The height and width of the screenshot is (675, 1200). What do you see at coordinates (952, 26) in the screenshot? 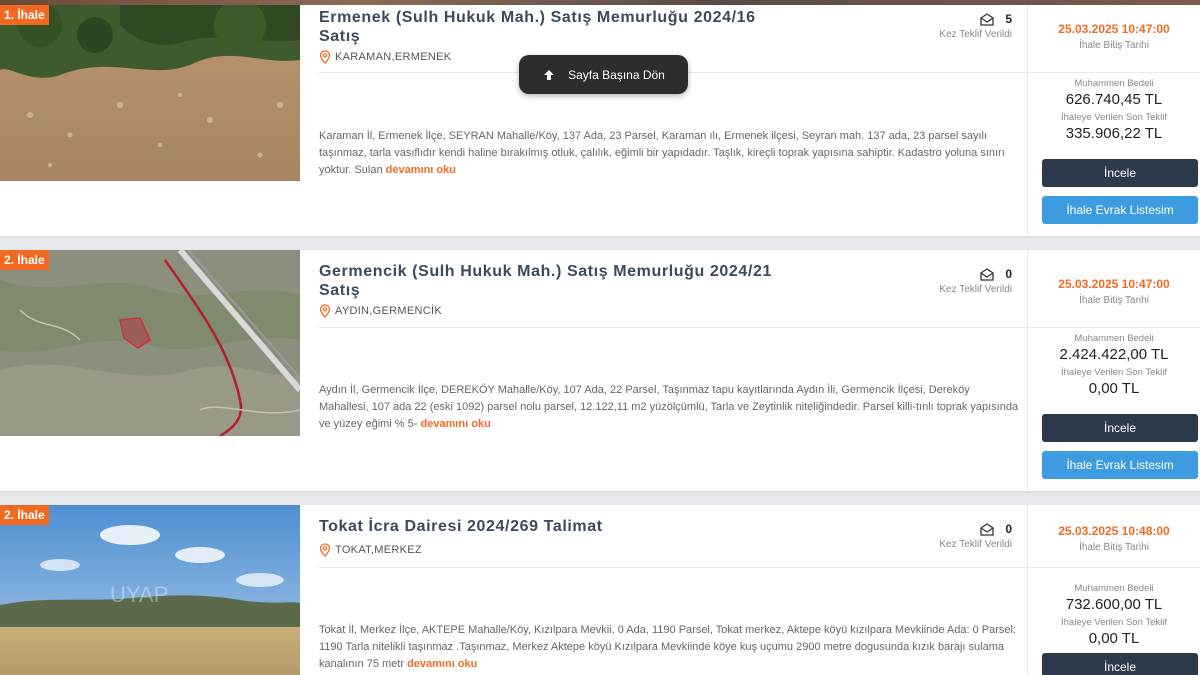
I see `offer-info: 5 Kez Teklif Verildi` at bounding box center [952, 26].